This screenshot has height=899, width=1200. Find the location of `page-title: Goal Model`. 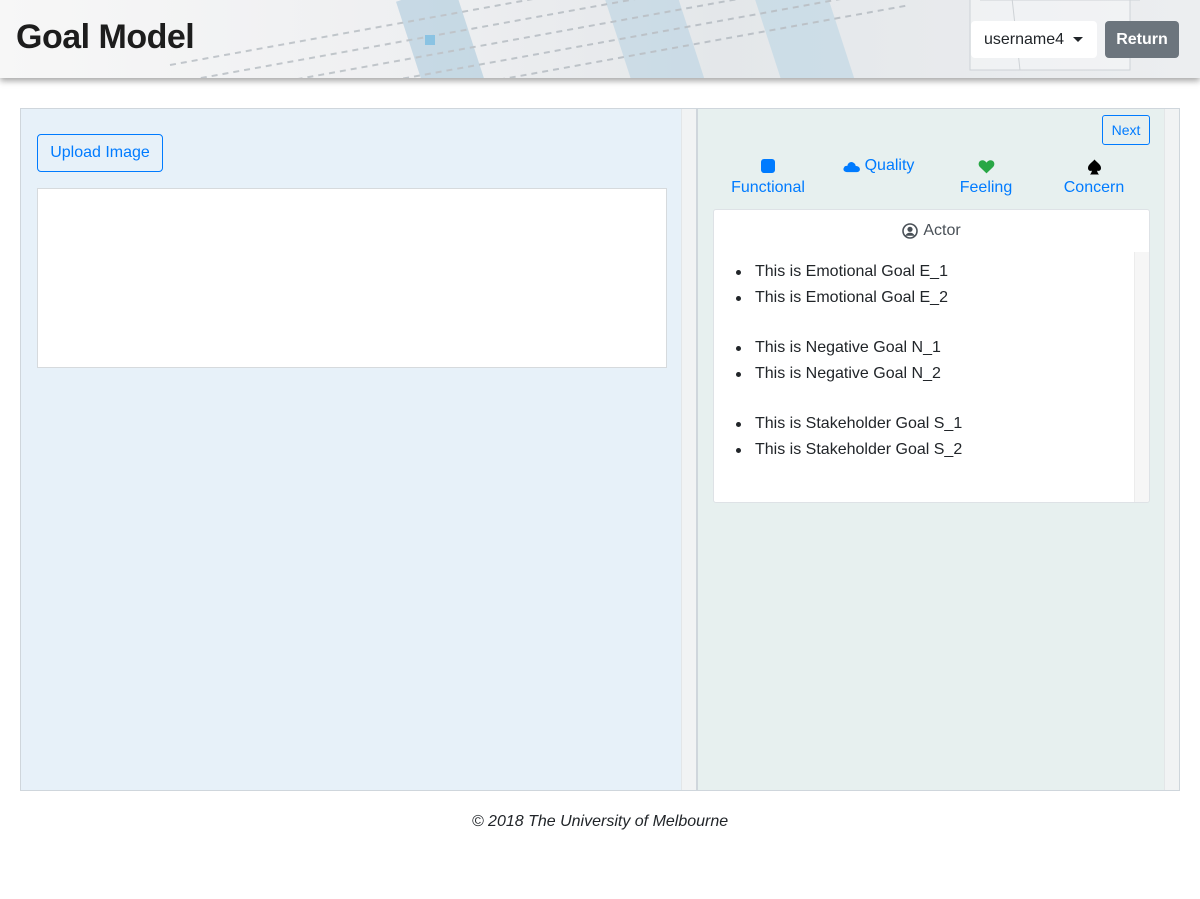

page-title: Goal Model is located at coordinates (105, 37).